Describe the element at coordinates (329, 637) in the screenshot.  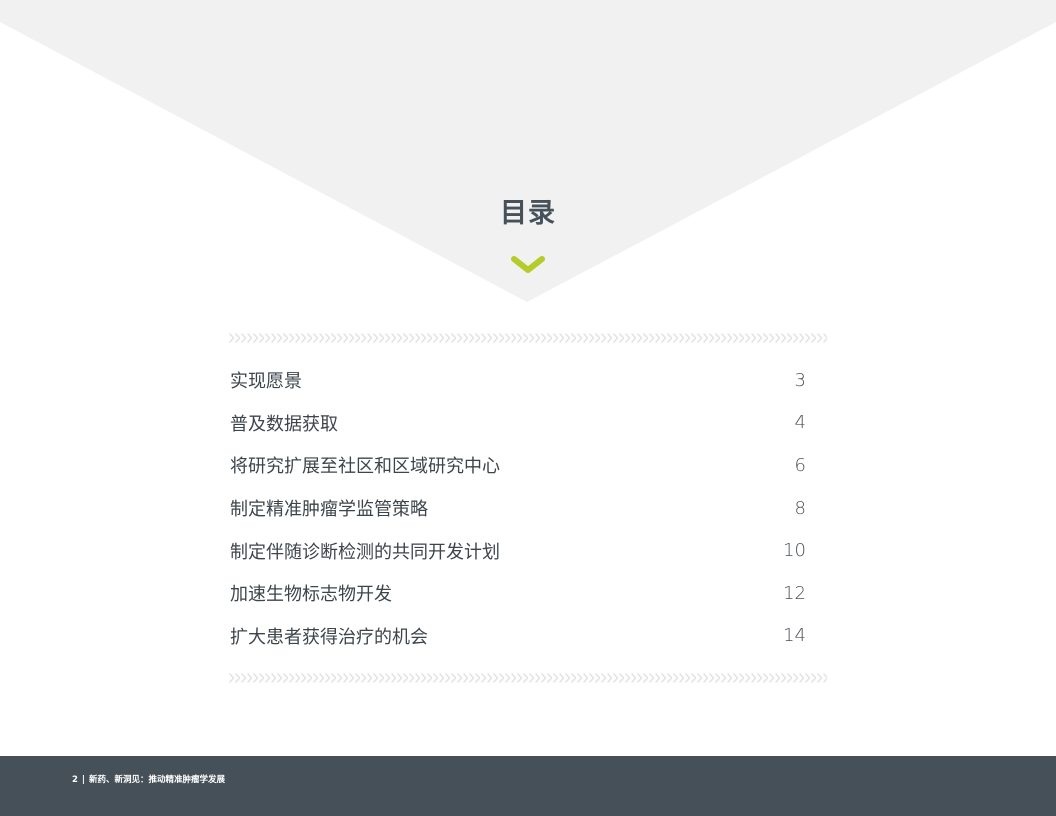
I see `toc-item-label: 扩大患者获得治疗的机会` at that location.